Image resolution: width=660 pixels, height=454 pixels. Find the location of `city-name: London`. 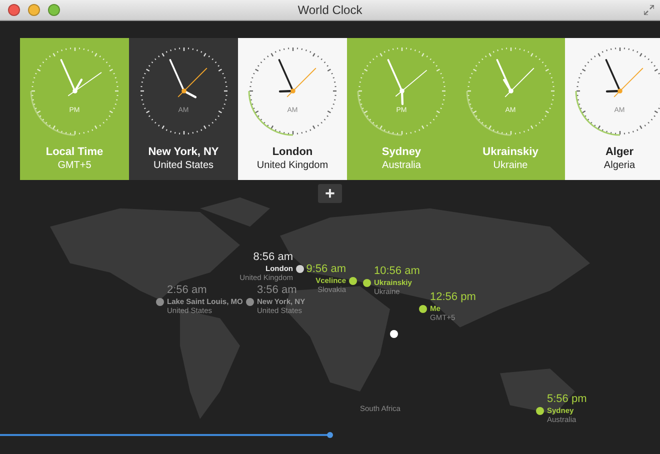

city-name: London is located at coordinates (292, 152).